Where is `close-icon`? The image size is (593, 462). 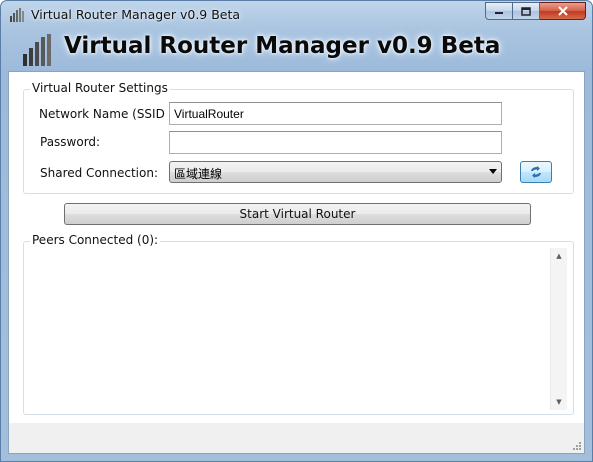
close-icon is located at coordinates (562, 11).